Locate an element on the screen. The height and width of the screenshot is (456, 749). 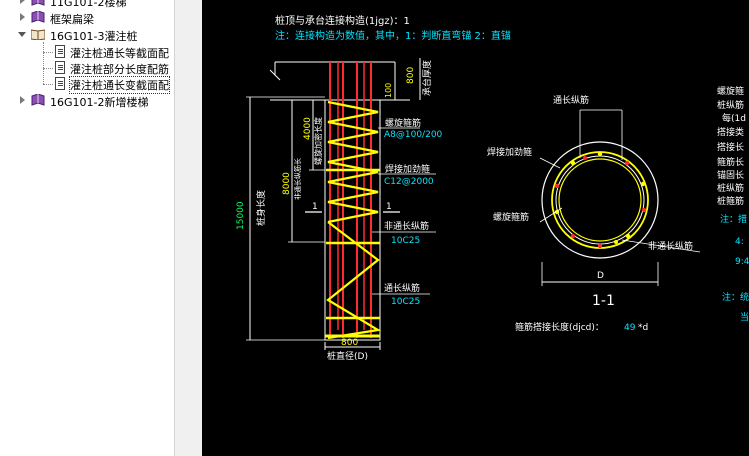
diameter-label: 桩直径(D) is located at coordinates (347, 356).